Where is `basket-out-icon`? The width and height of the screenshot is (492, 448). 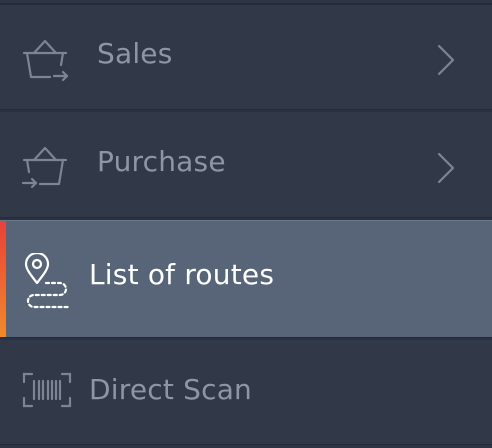
basket-out-icon is located at coordinates (45, 63).